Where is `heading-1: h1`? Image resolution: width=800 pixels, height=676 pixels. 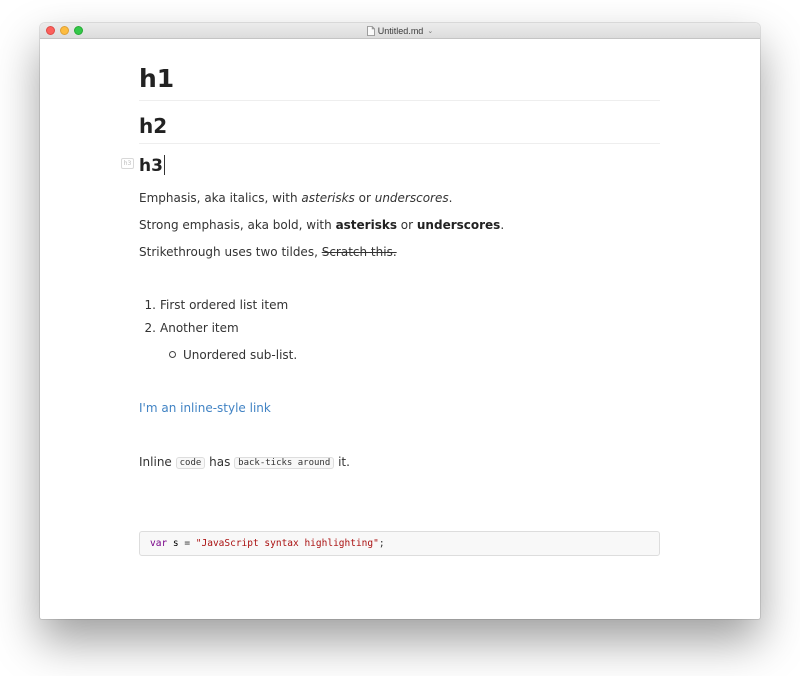
heading-1: h1 is located at coordinates (156, 79).